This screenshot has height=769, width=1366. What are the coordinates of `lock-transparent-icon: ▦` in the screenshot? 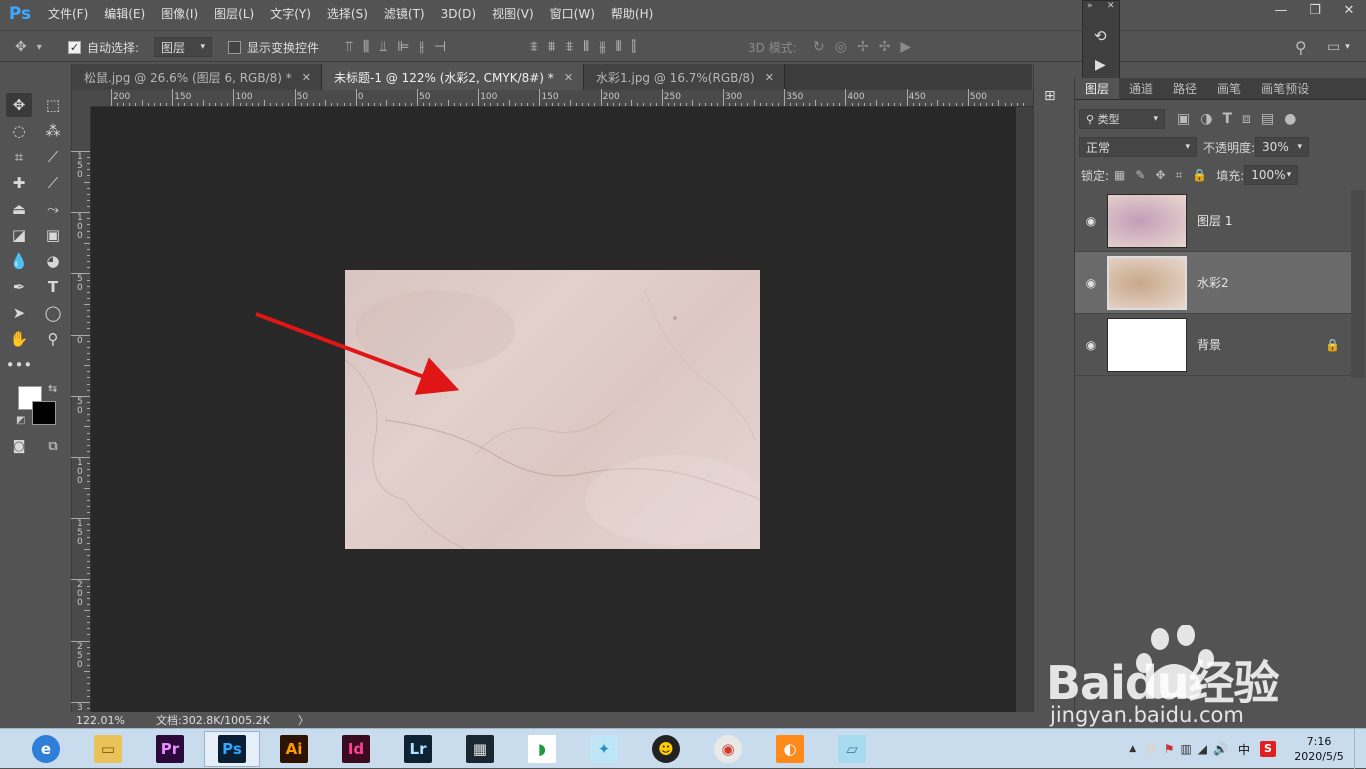 It's located at (1119, 175).